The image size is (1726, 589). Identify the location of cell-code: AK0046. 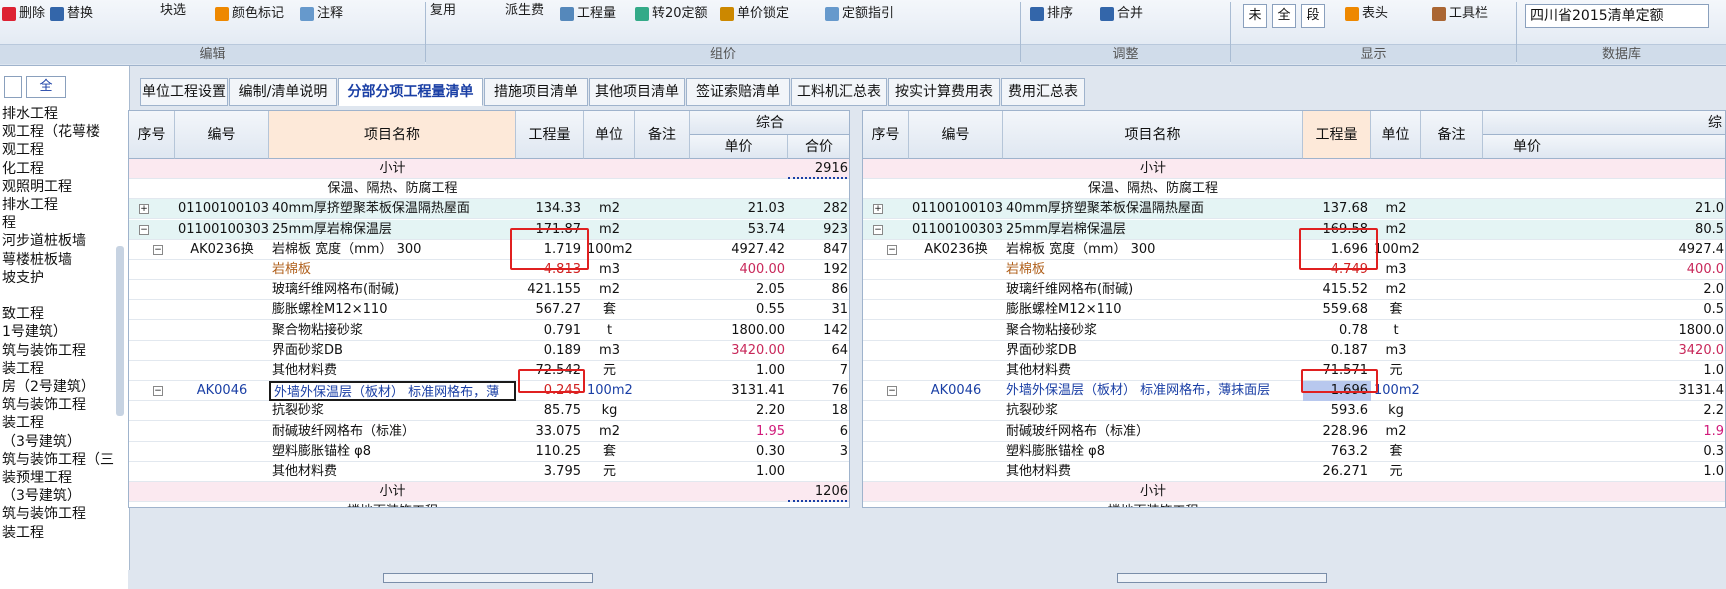
(956, 391).